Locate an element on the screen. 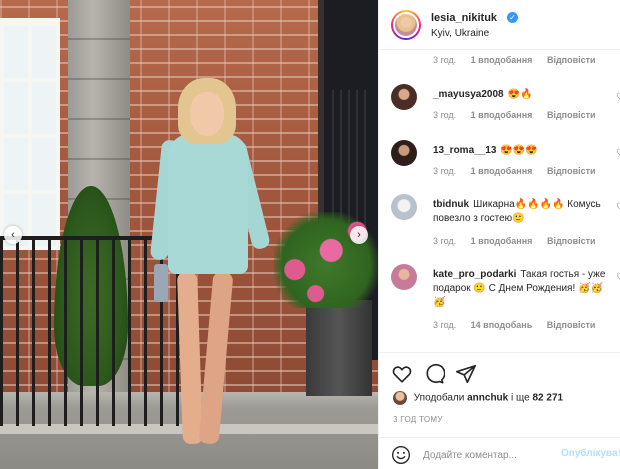 This screenshot has width=620, height=469. comment-meta: 3 год. 14 вподобань Відповісти is located at coordinates (520, 325).